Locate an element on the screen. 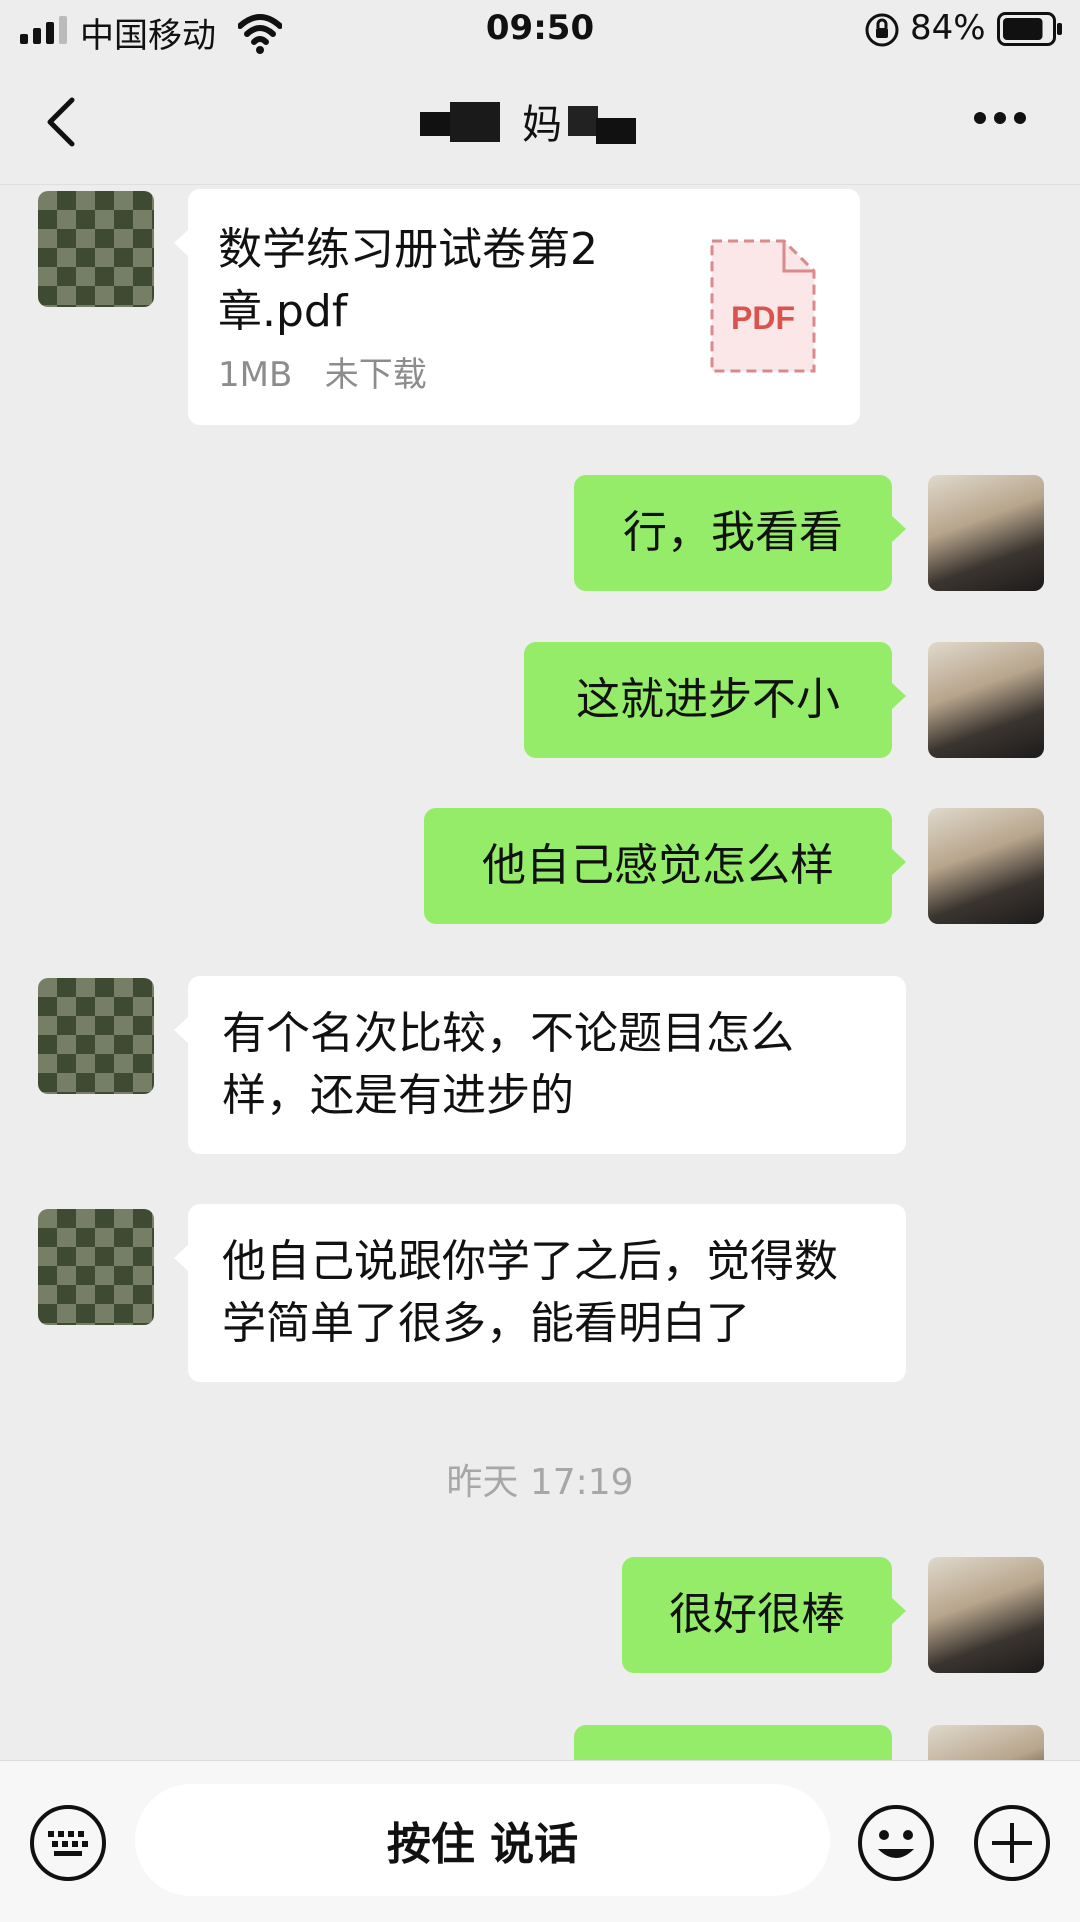 The height and width of the screenshot is (1922, 1080). pdf-file-icon: PDF is located at coordinates (763, 306).